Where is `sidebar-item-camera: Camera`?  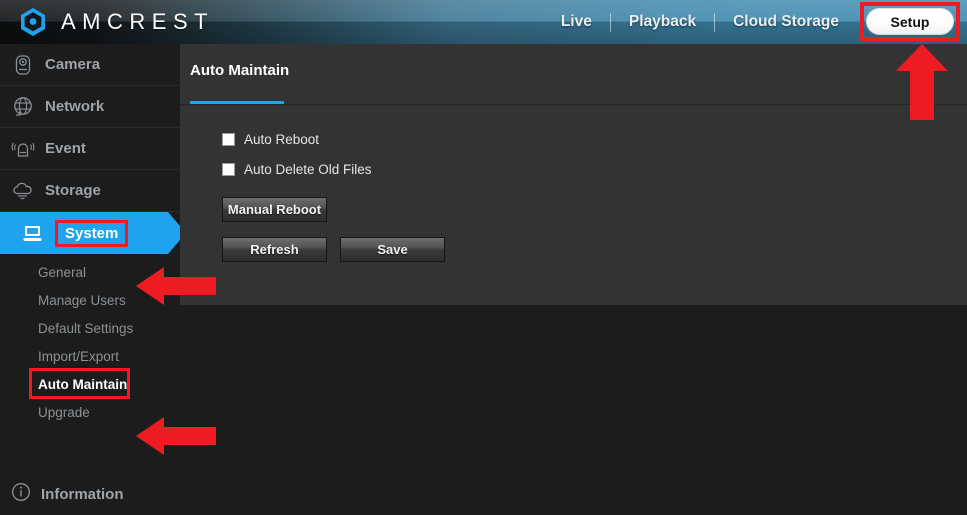
sidebar-item-camera: Camera is located at coordinates (90, 65).